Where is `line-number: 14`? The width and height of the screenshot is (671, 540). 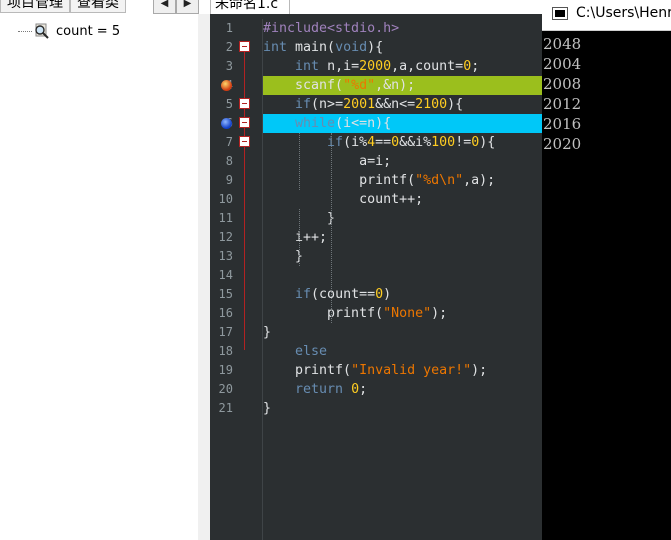
line-number: 14 is located at coordinates (225, 275).